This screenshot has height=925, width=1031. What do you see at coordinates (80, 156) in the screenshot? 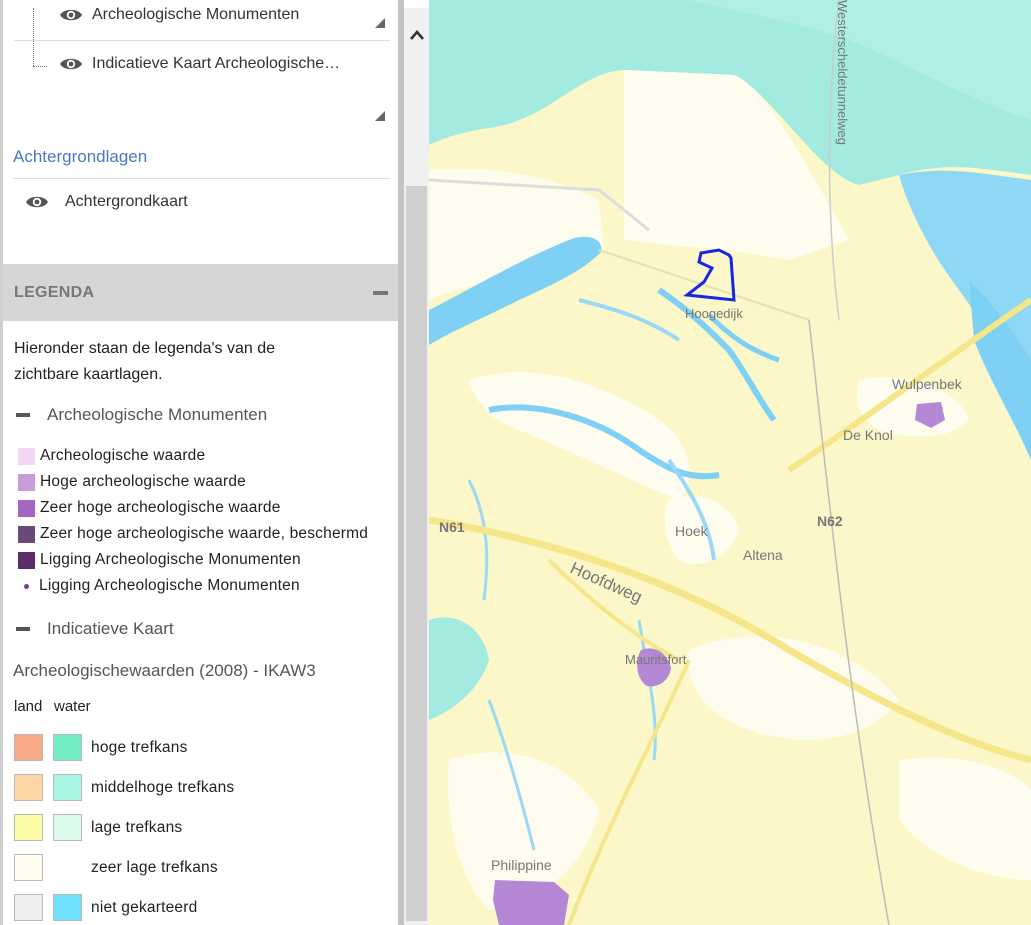
I see `background-section-title: Achtergrondlagen` at bounding box center [80, 156].